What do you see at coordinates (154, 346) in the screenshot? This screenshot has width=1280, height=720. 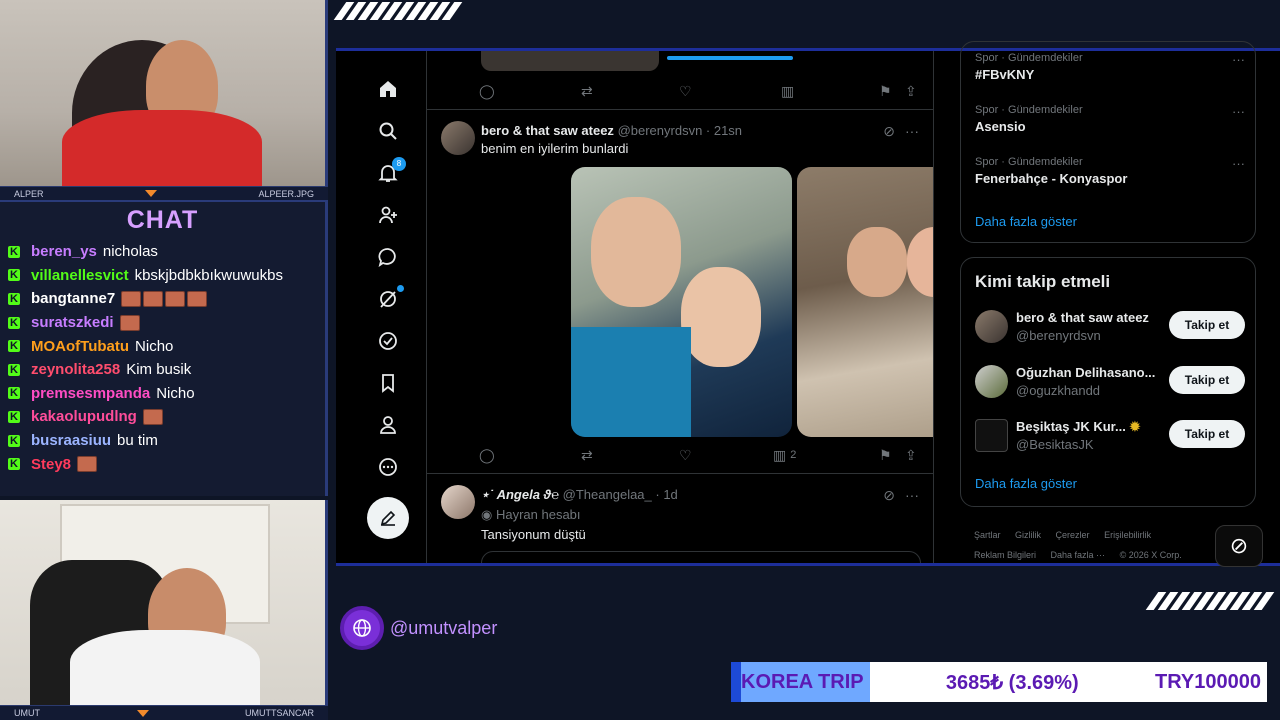 I see `chat-text: Nicho` at bounding box center [154, 346].